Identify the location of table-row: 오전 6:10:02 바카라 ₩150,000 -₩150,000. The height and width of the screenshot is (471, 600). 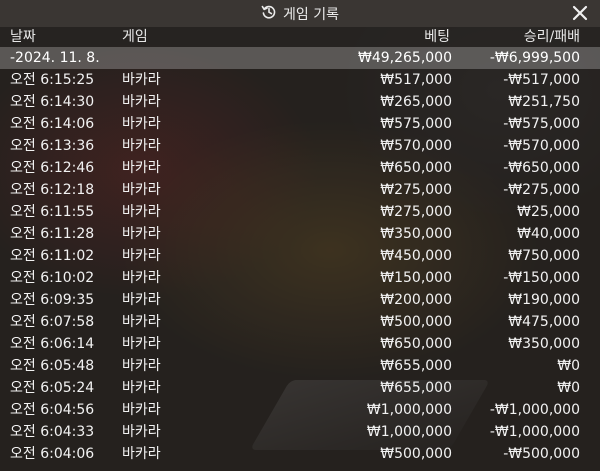
(300, 278).